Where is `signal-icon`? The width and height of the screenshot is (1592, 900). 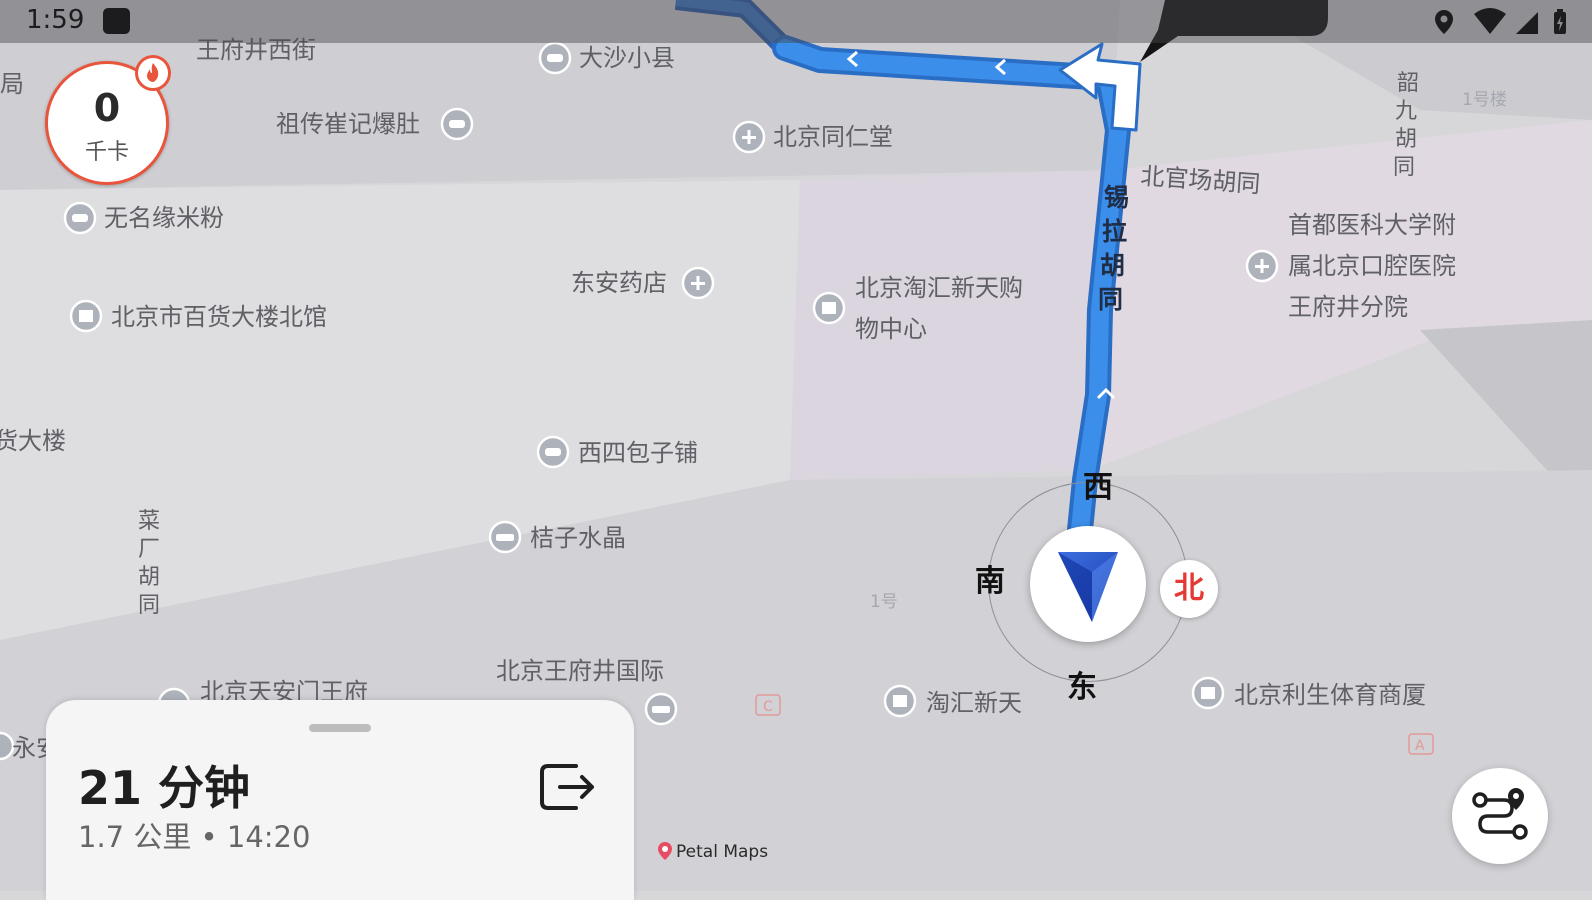 signal-icon is located at coordinates (1527, 23).